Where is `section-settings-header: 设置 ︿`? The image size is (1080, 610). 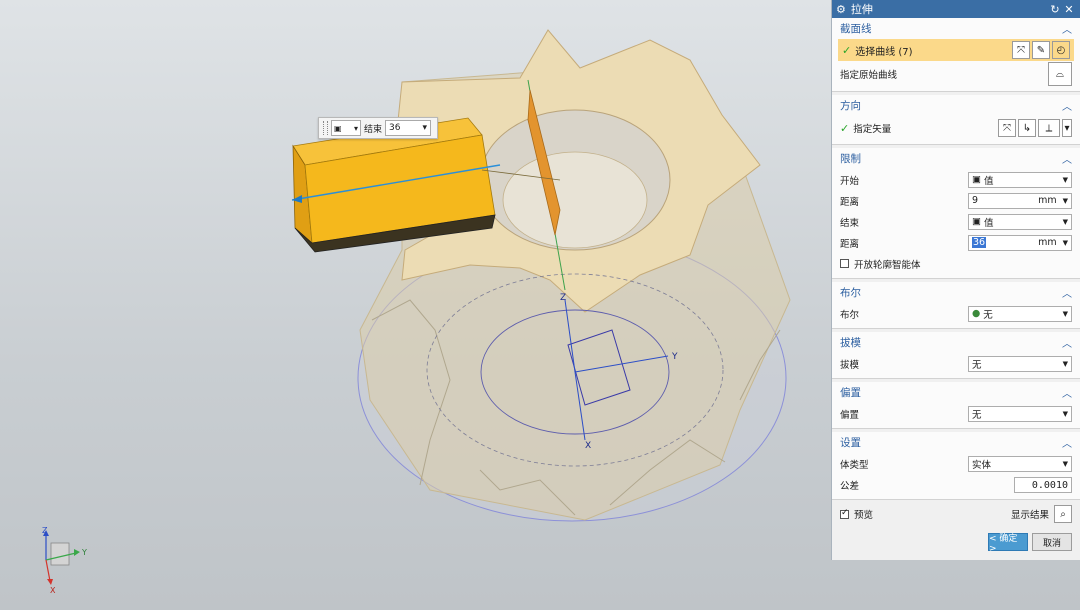 section-settings-header: 设置 ︿ is located at coordinates (956, 442).